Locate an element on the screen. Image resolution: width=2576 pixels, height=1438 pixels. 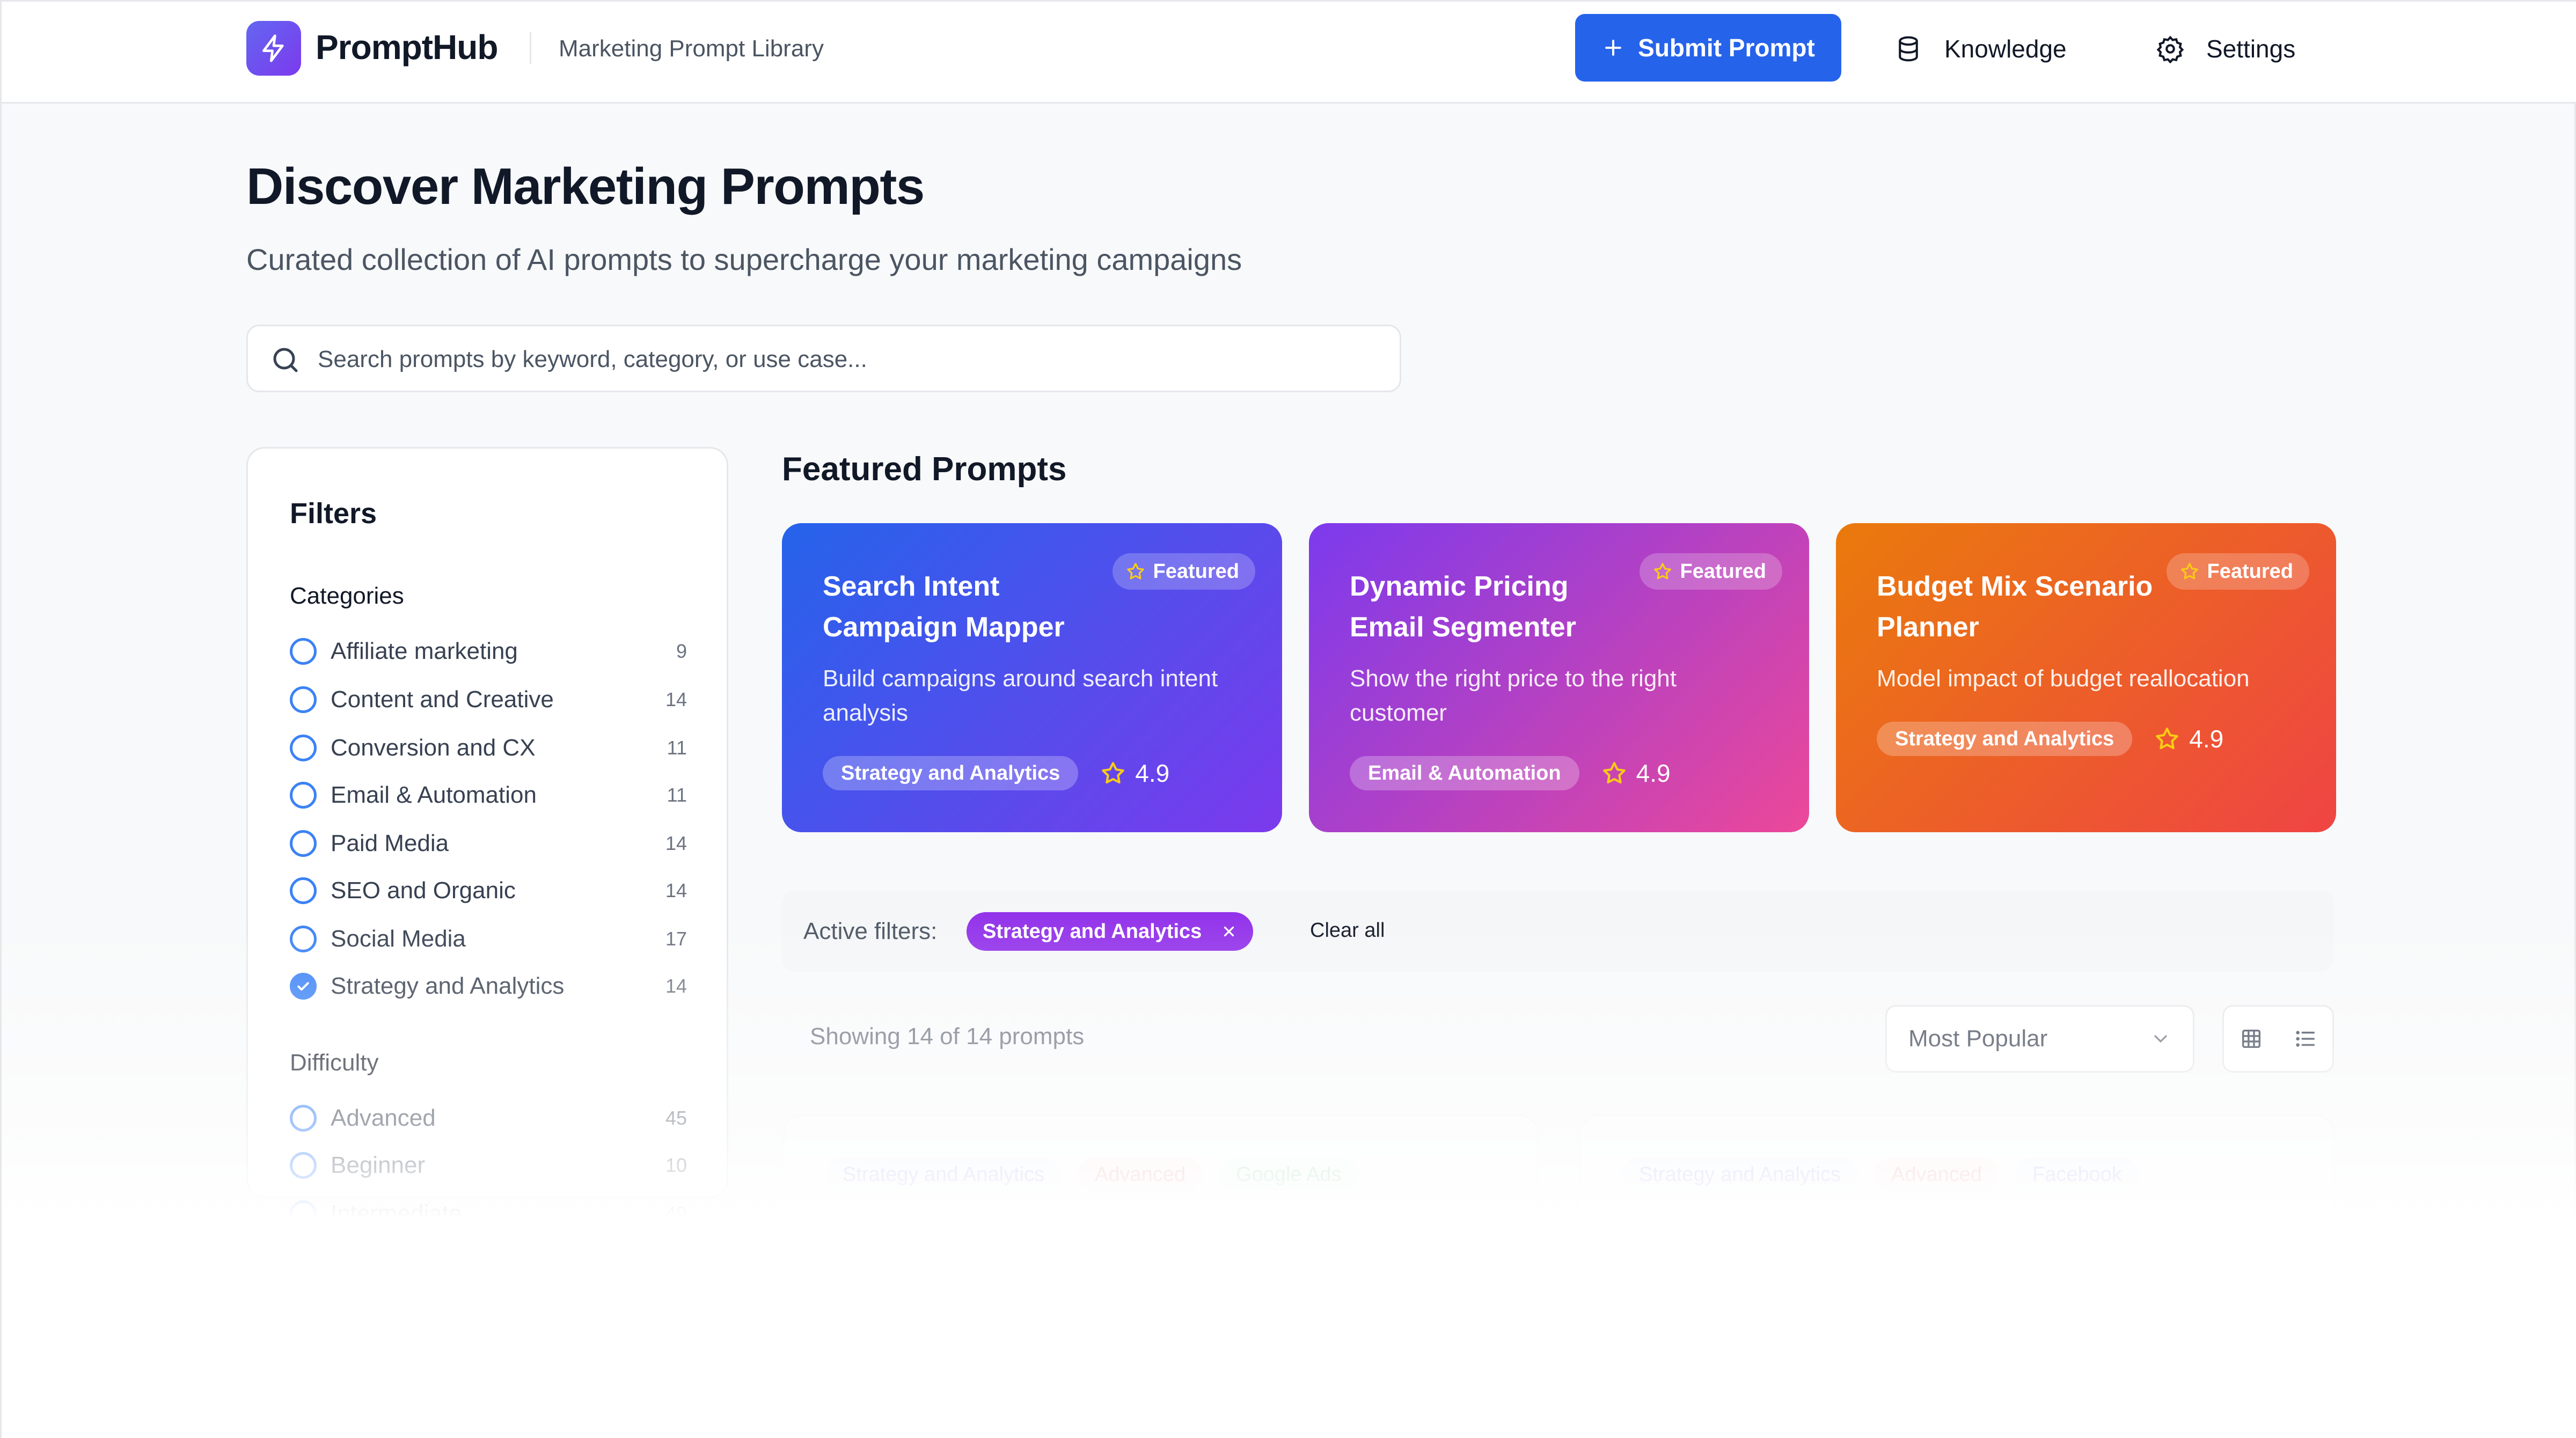
database-icon is located at coordinates (1908, 49).